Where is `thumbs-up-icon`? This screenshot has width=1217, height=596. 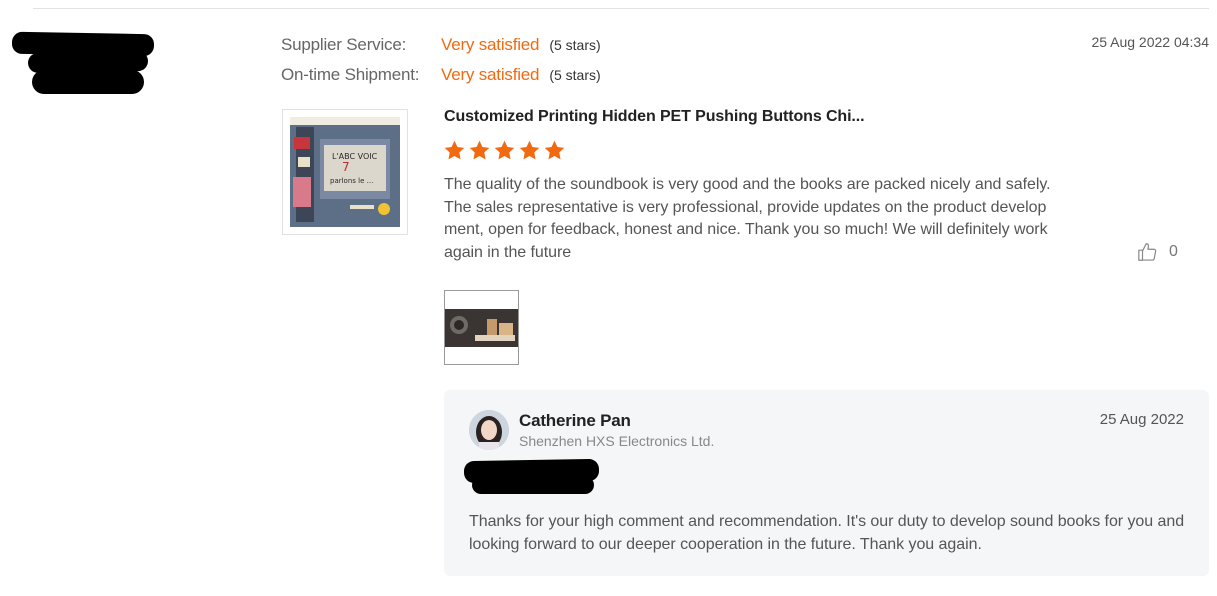 thumbs-up-icon is located at coordinates (1147, 252).